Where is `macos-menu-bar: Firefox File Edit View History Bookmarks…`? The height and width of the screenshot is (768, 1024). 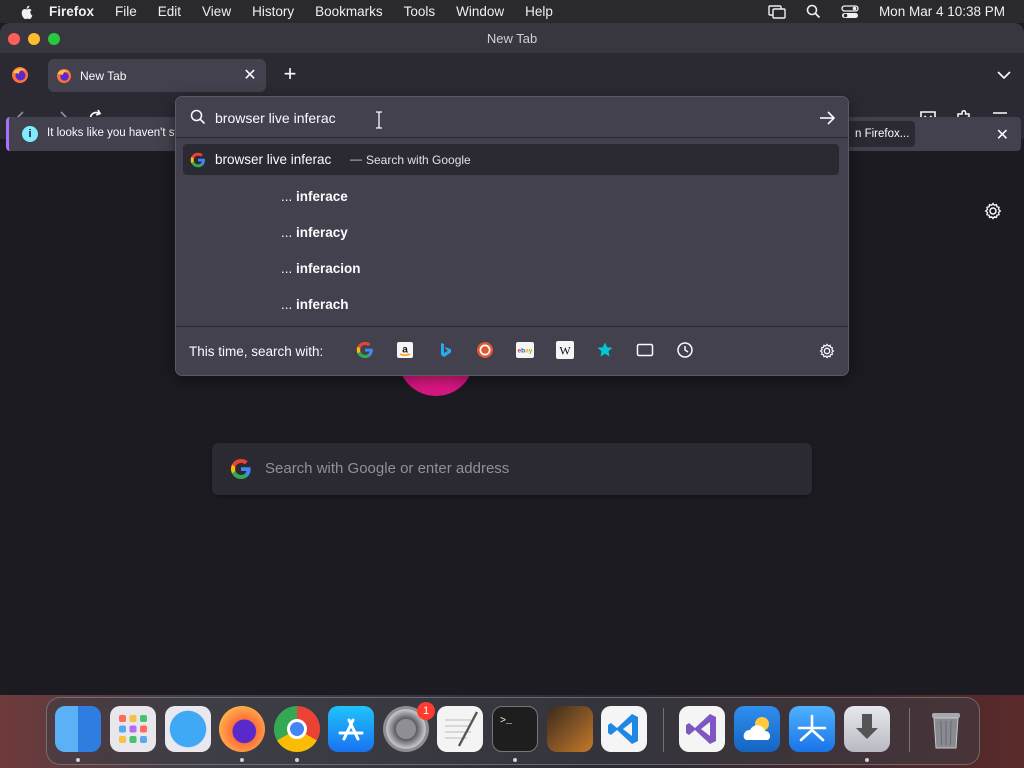 macos-menu-bar: Firefox File Edit View History Bookmarks… is located at coordinates (512, 11).